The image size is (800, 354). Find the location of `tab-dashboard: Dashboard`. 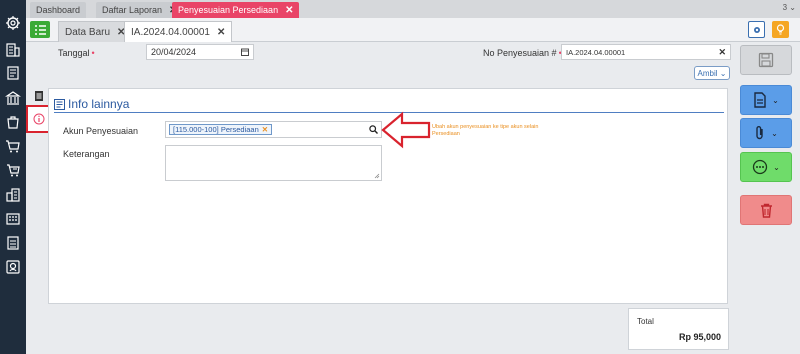

tab-dashboard: Dashboard is located at coordinates (58, 10).